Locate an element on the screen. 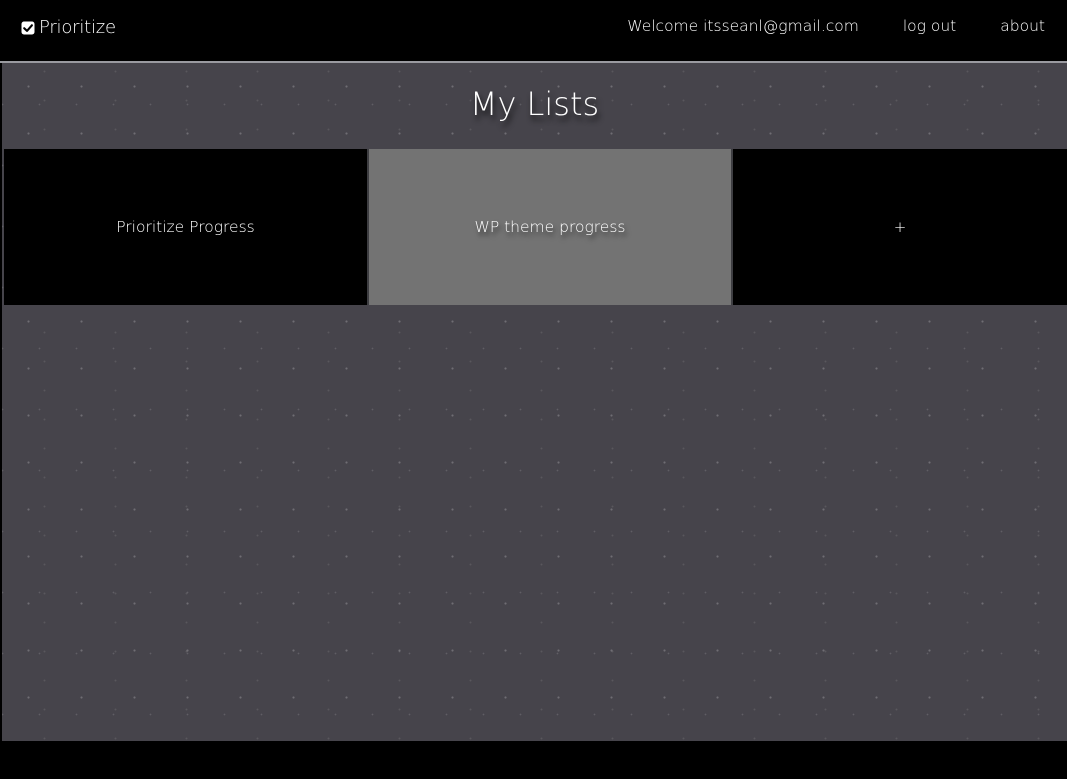  add-list-button: + is located at coordinates (900, 227).